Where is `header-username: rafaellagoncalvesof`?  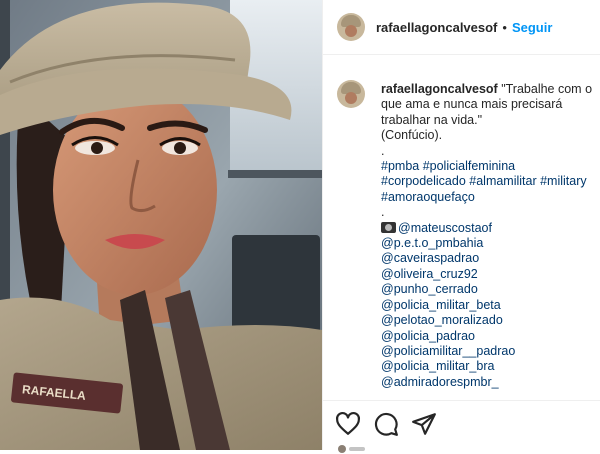 header-username: rafaellagoncalvesof is located at coordinates (436, 27).